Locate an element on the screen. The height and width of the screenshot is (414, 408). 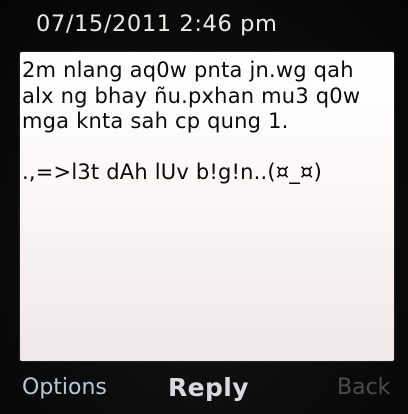
reply-softkey: Reply is located at coordinates (208, 388).